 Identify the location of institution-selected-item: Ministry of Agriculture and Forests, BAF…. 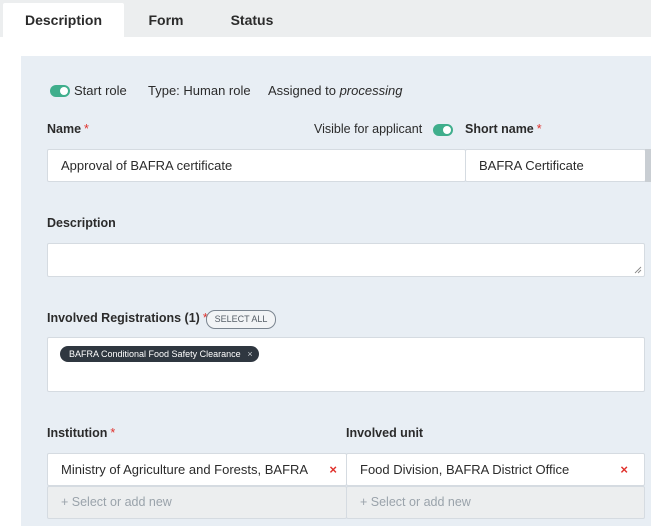
(197, 469).